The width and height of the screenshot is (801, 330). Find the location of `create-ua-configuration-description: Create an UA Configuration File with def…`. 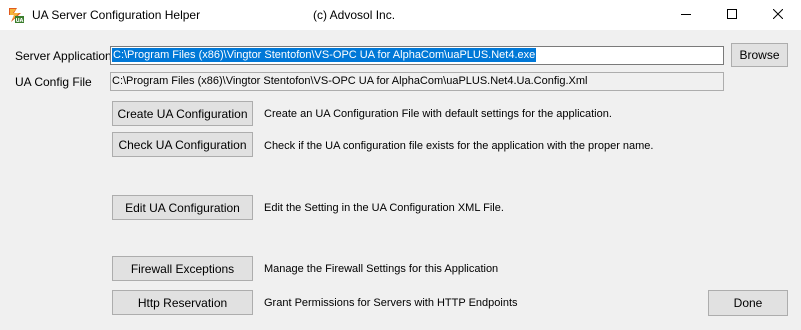

create-ua-configuration-description: Create an UA Configuration File with def… is located at coordinates (438, 114).